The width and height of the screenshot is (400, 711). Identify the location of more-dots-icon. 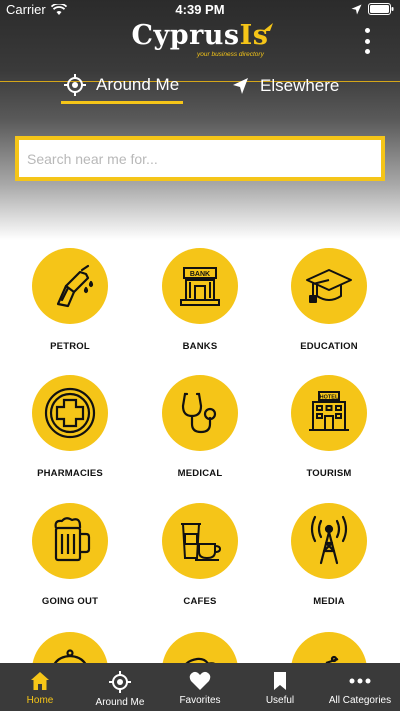
(360, 681).